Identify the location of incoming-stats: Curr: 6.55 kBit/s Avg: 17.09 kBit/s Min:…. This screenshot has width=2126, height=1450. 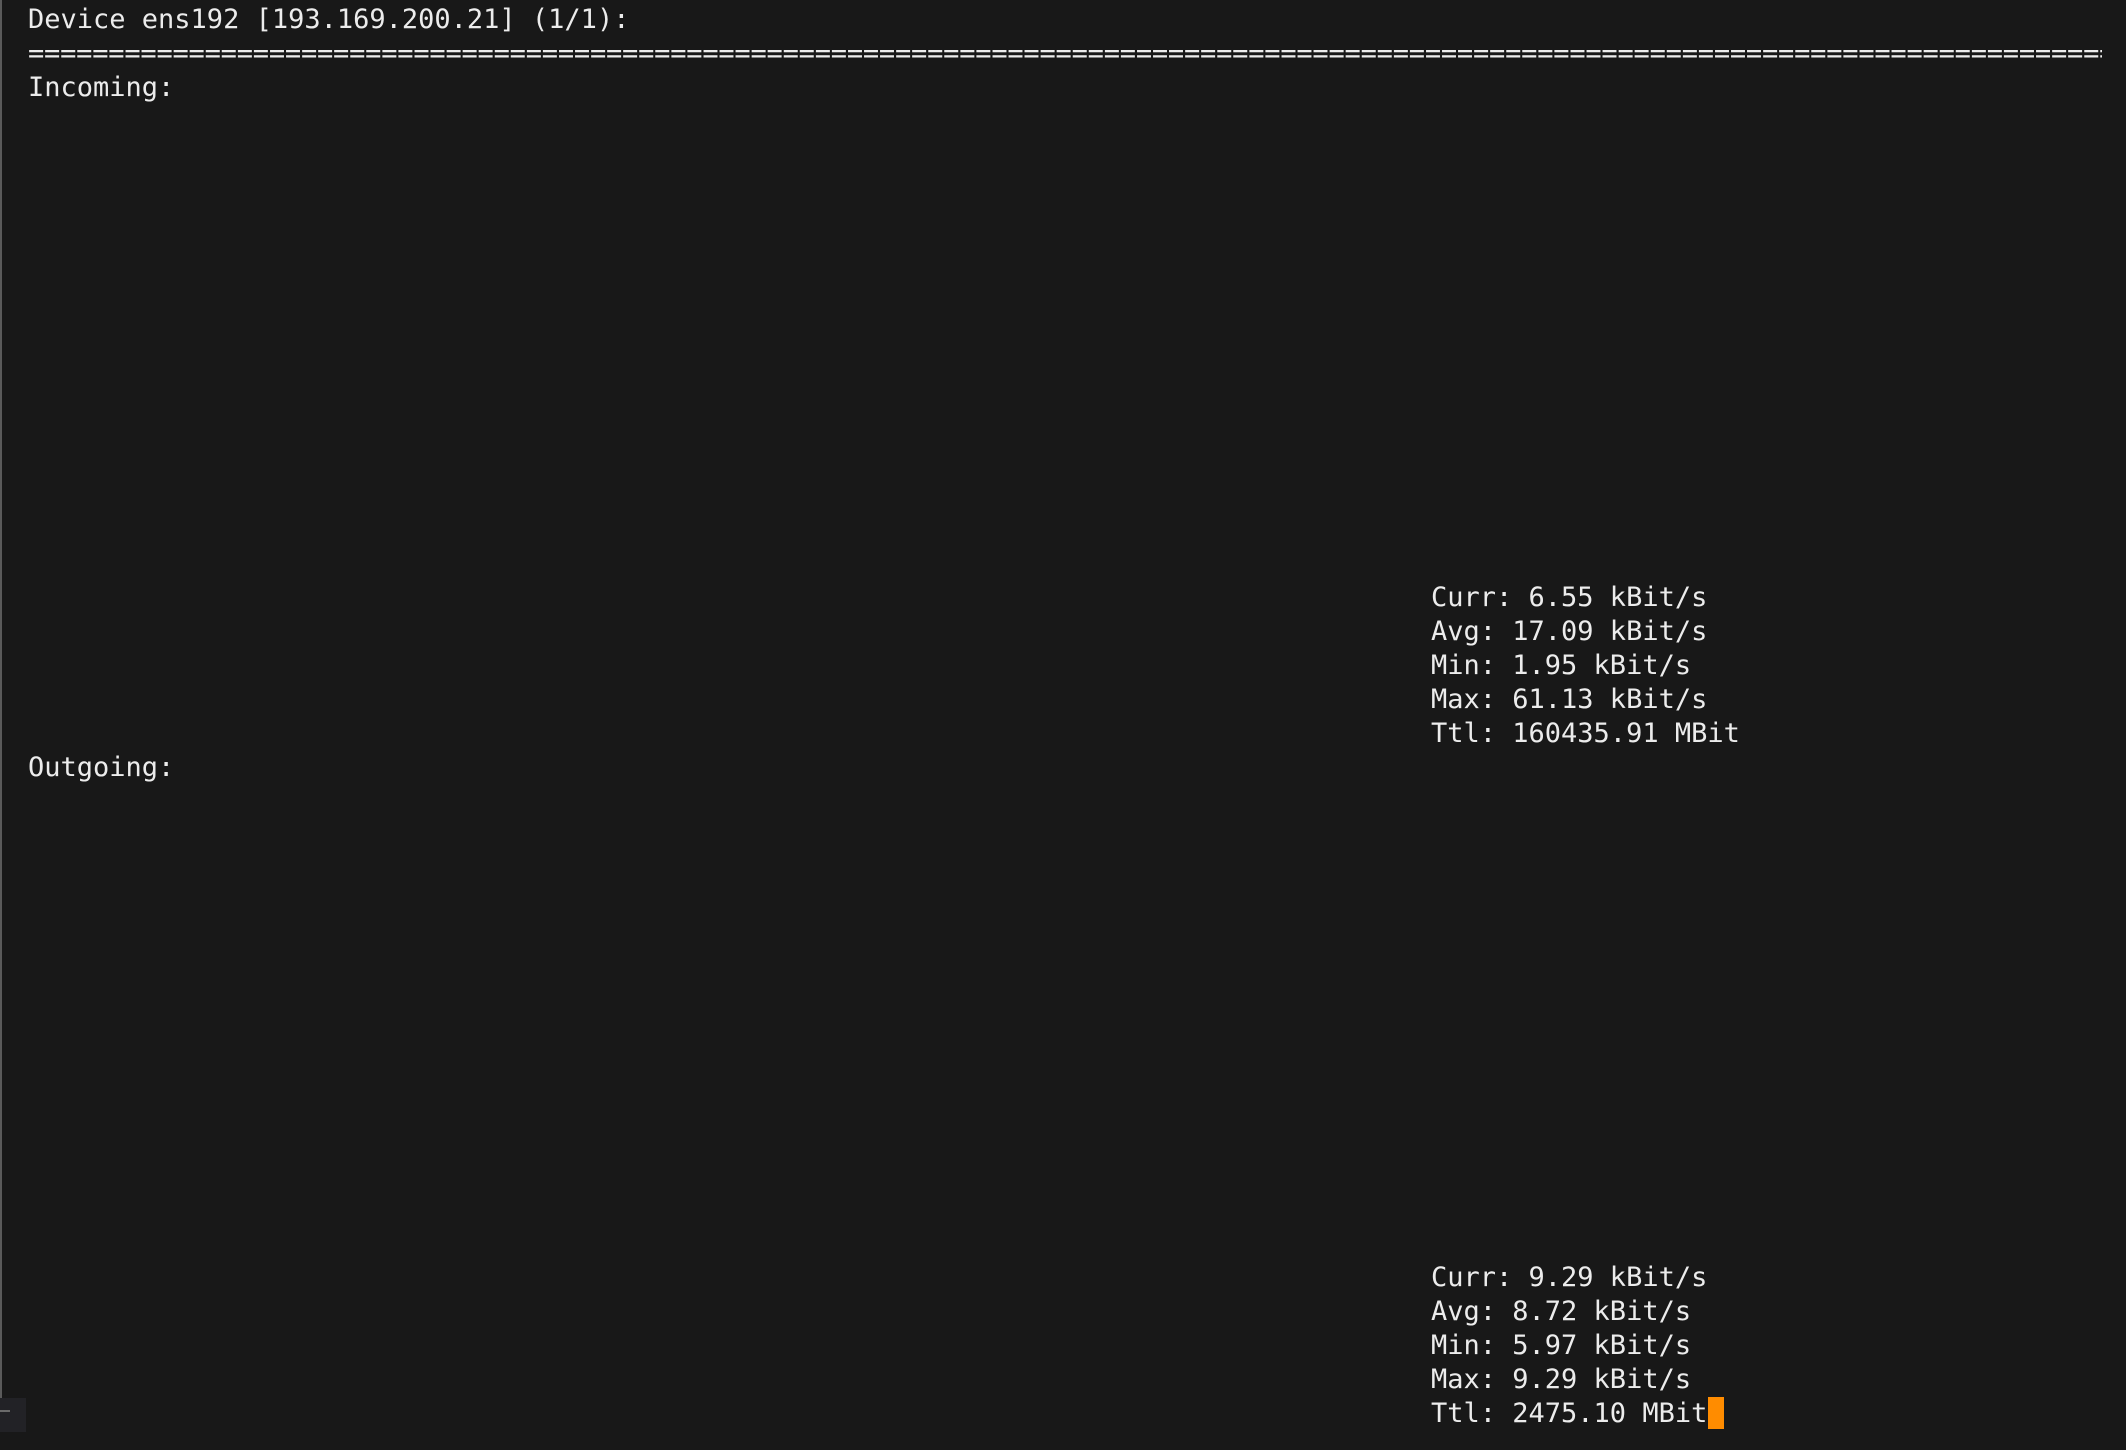
(1585, 666).